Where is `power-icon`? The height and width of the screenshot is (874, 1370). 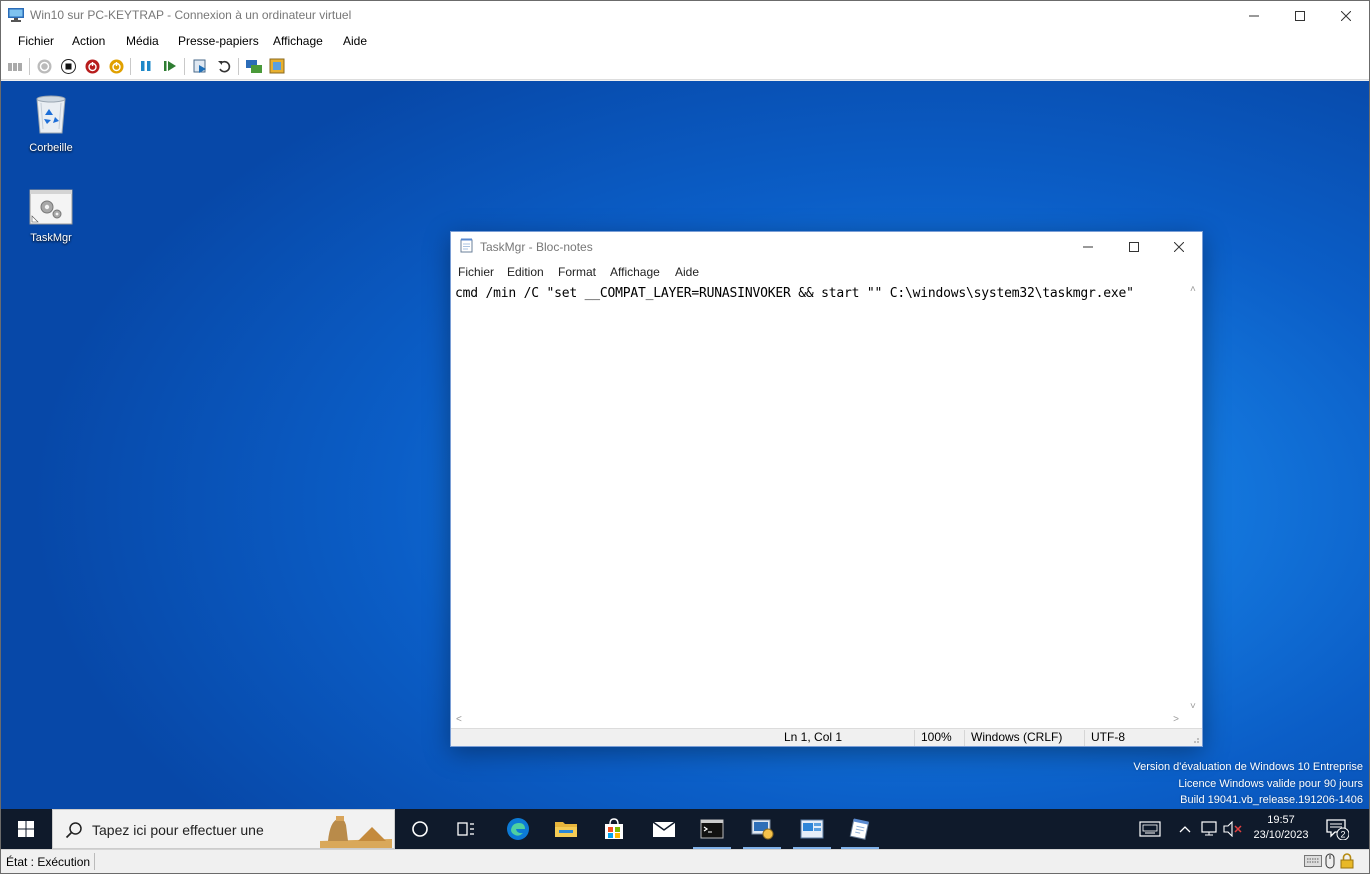
power-icon is located at coordinates (44, 66).